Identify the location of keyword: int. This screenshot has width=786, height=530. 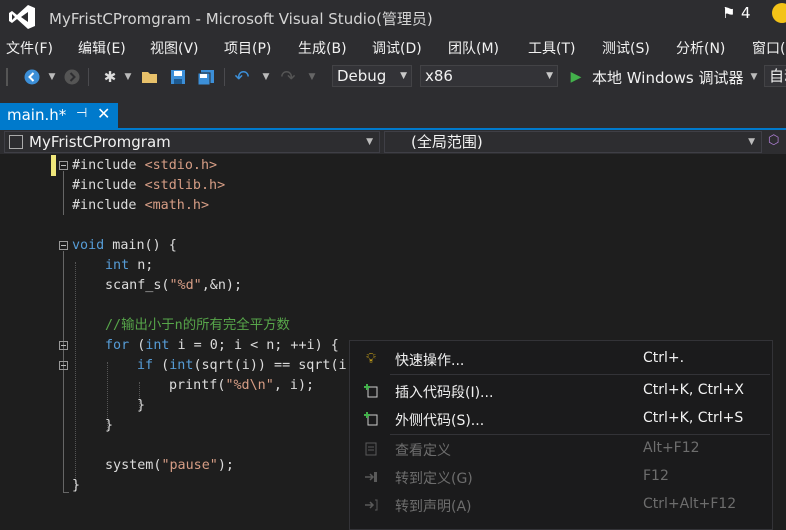
(157, 345).